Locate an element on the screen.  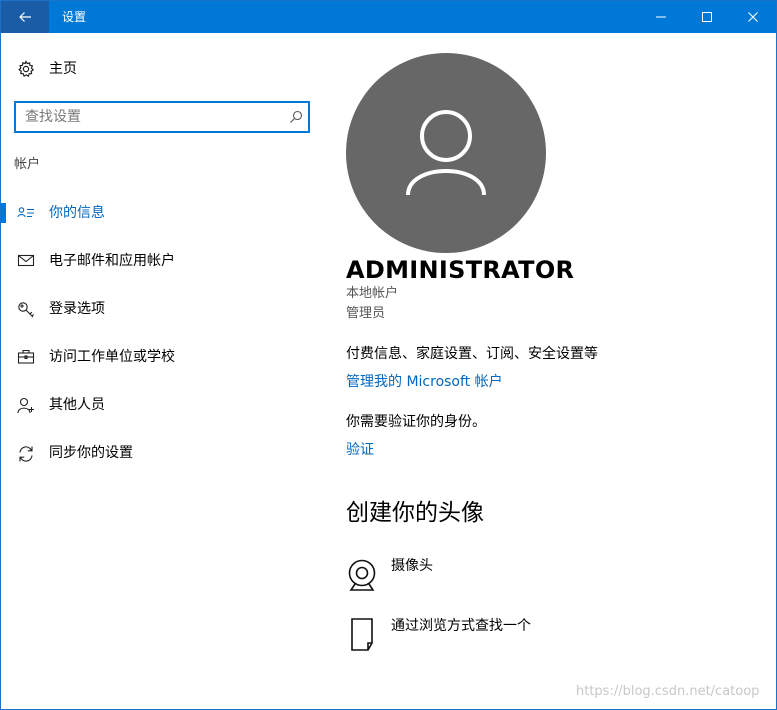
sidebar-item-label: 电子邮件和应用帐户 is located at coordinates (112, 261).